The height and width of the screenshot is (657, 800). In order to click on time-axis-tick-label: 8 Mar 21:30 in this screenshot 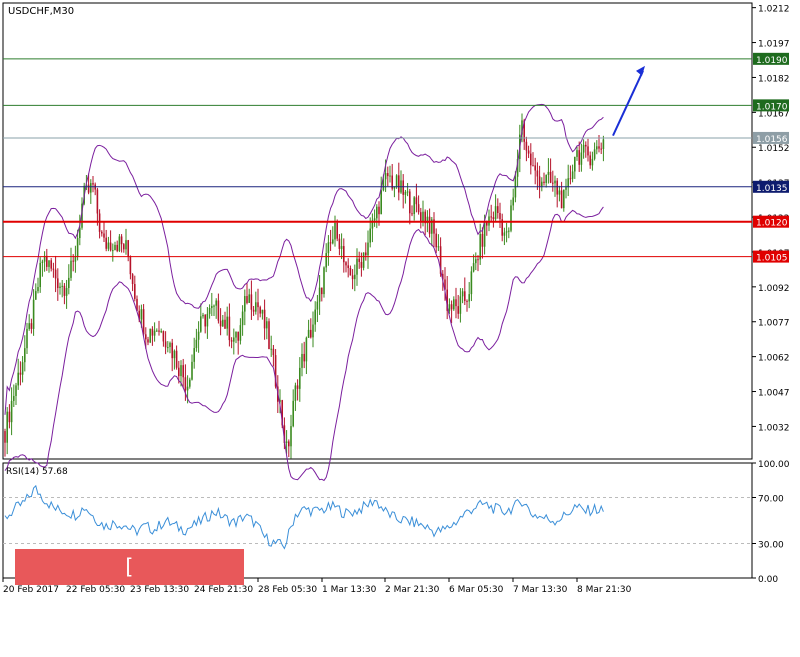, I will do `click(604, 590)`.